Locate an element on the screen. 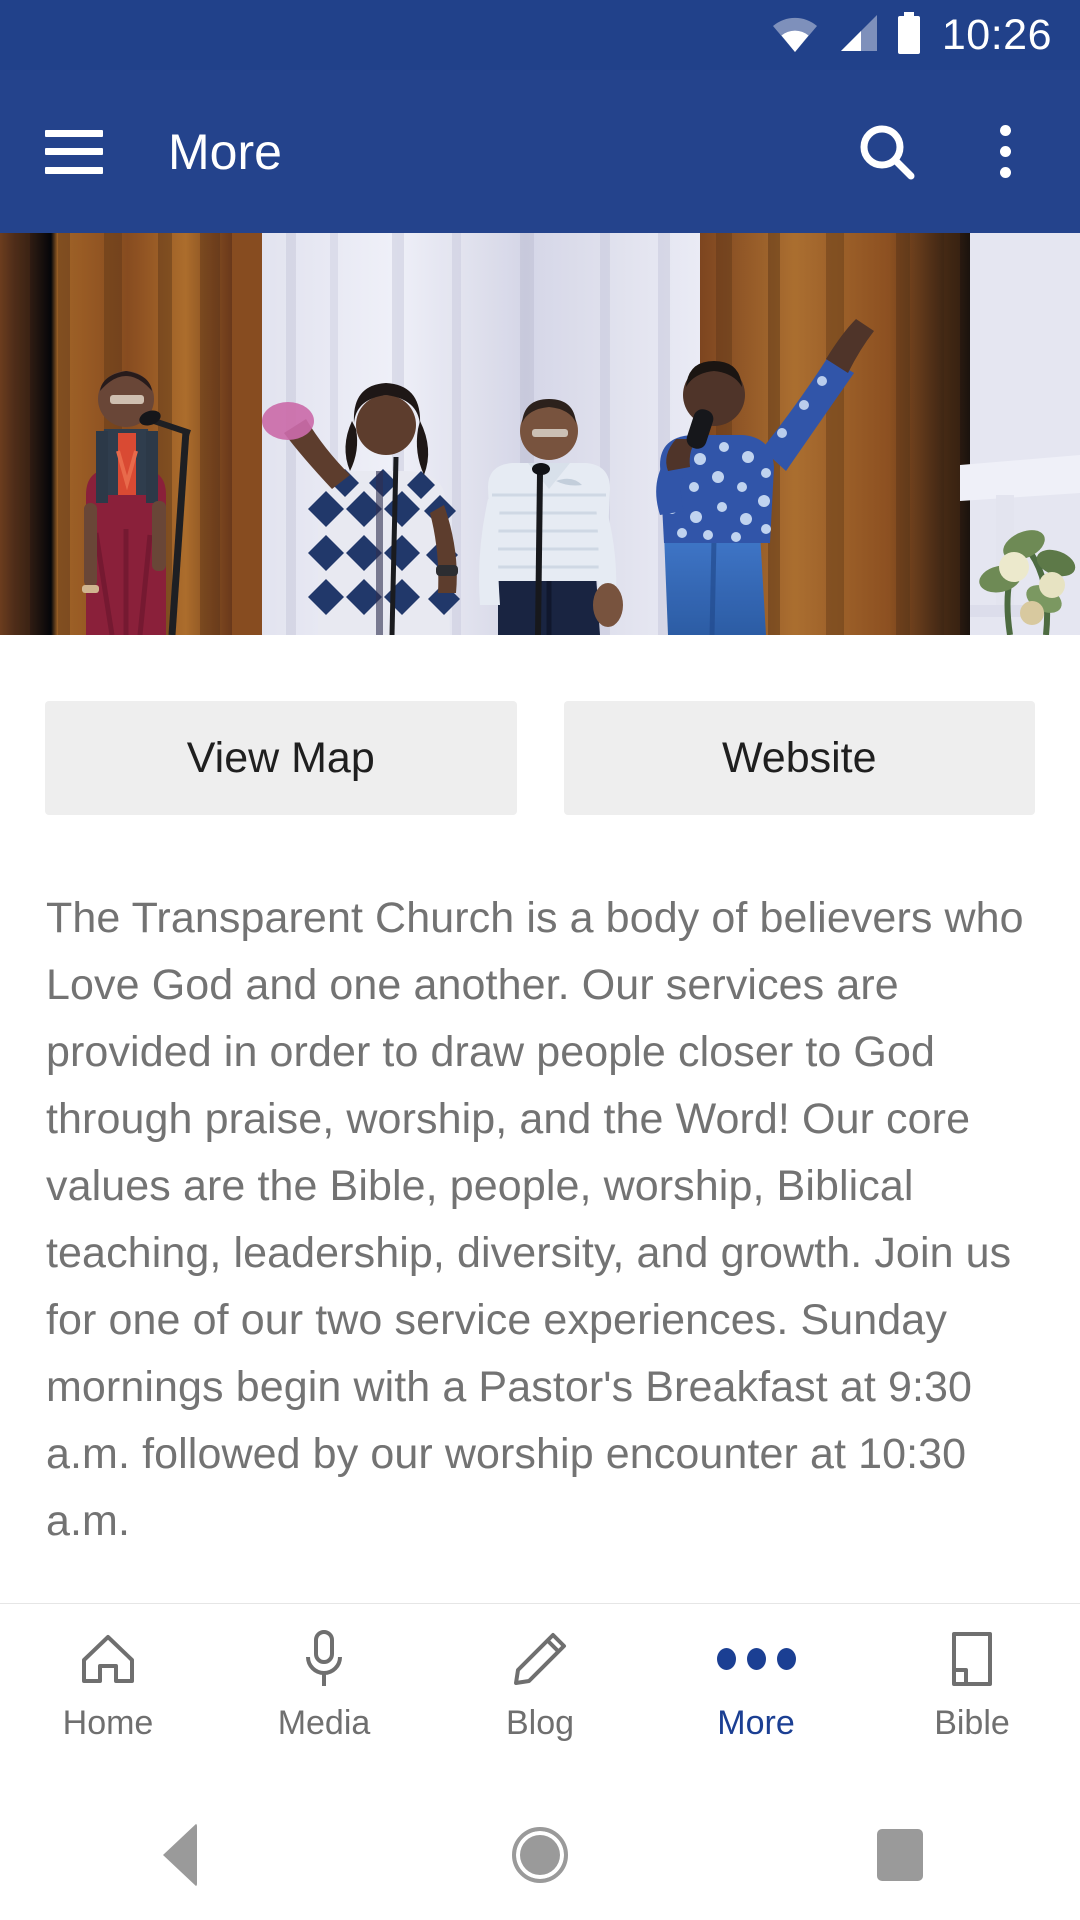  battery-icon is located at coordinates (909, 35).